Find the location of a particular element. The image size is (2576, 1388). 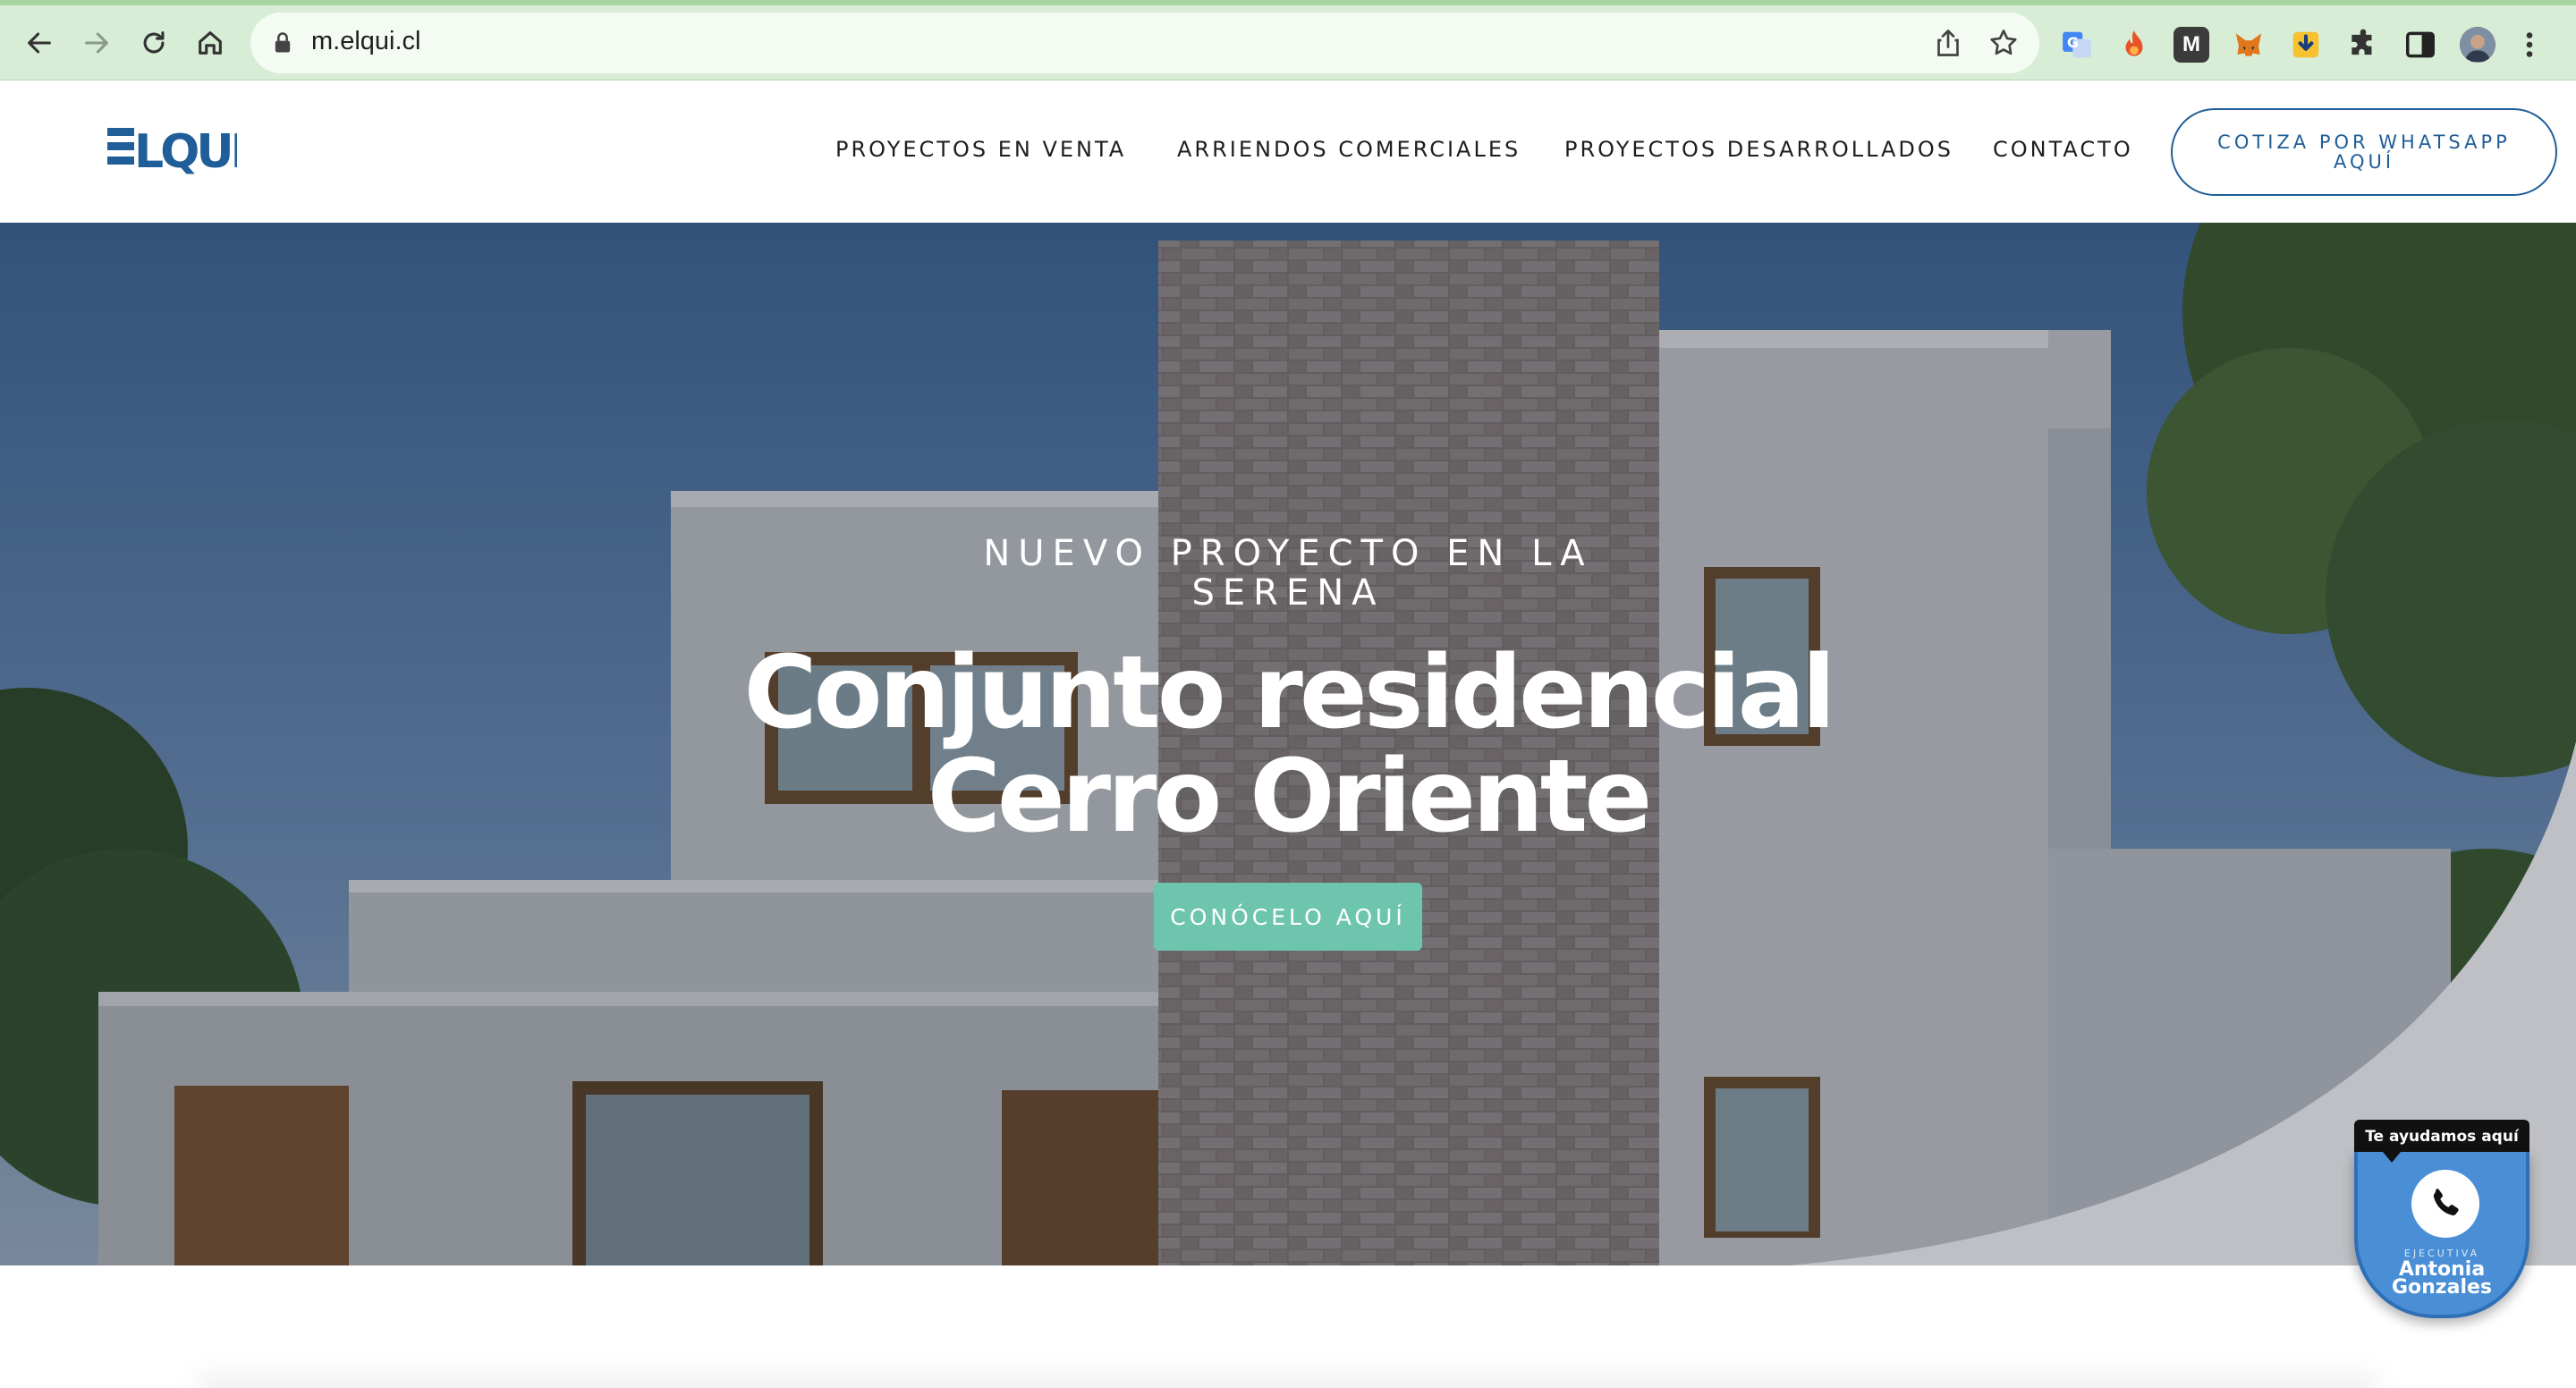

tag-arrow is located at coordinates (2392, 1158).